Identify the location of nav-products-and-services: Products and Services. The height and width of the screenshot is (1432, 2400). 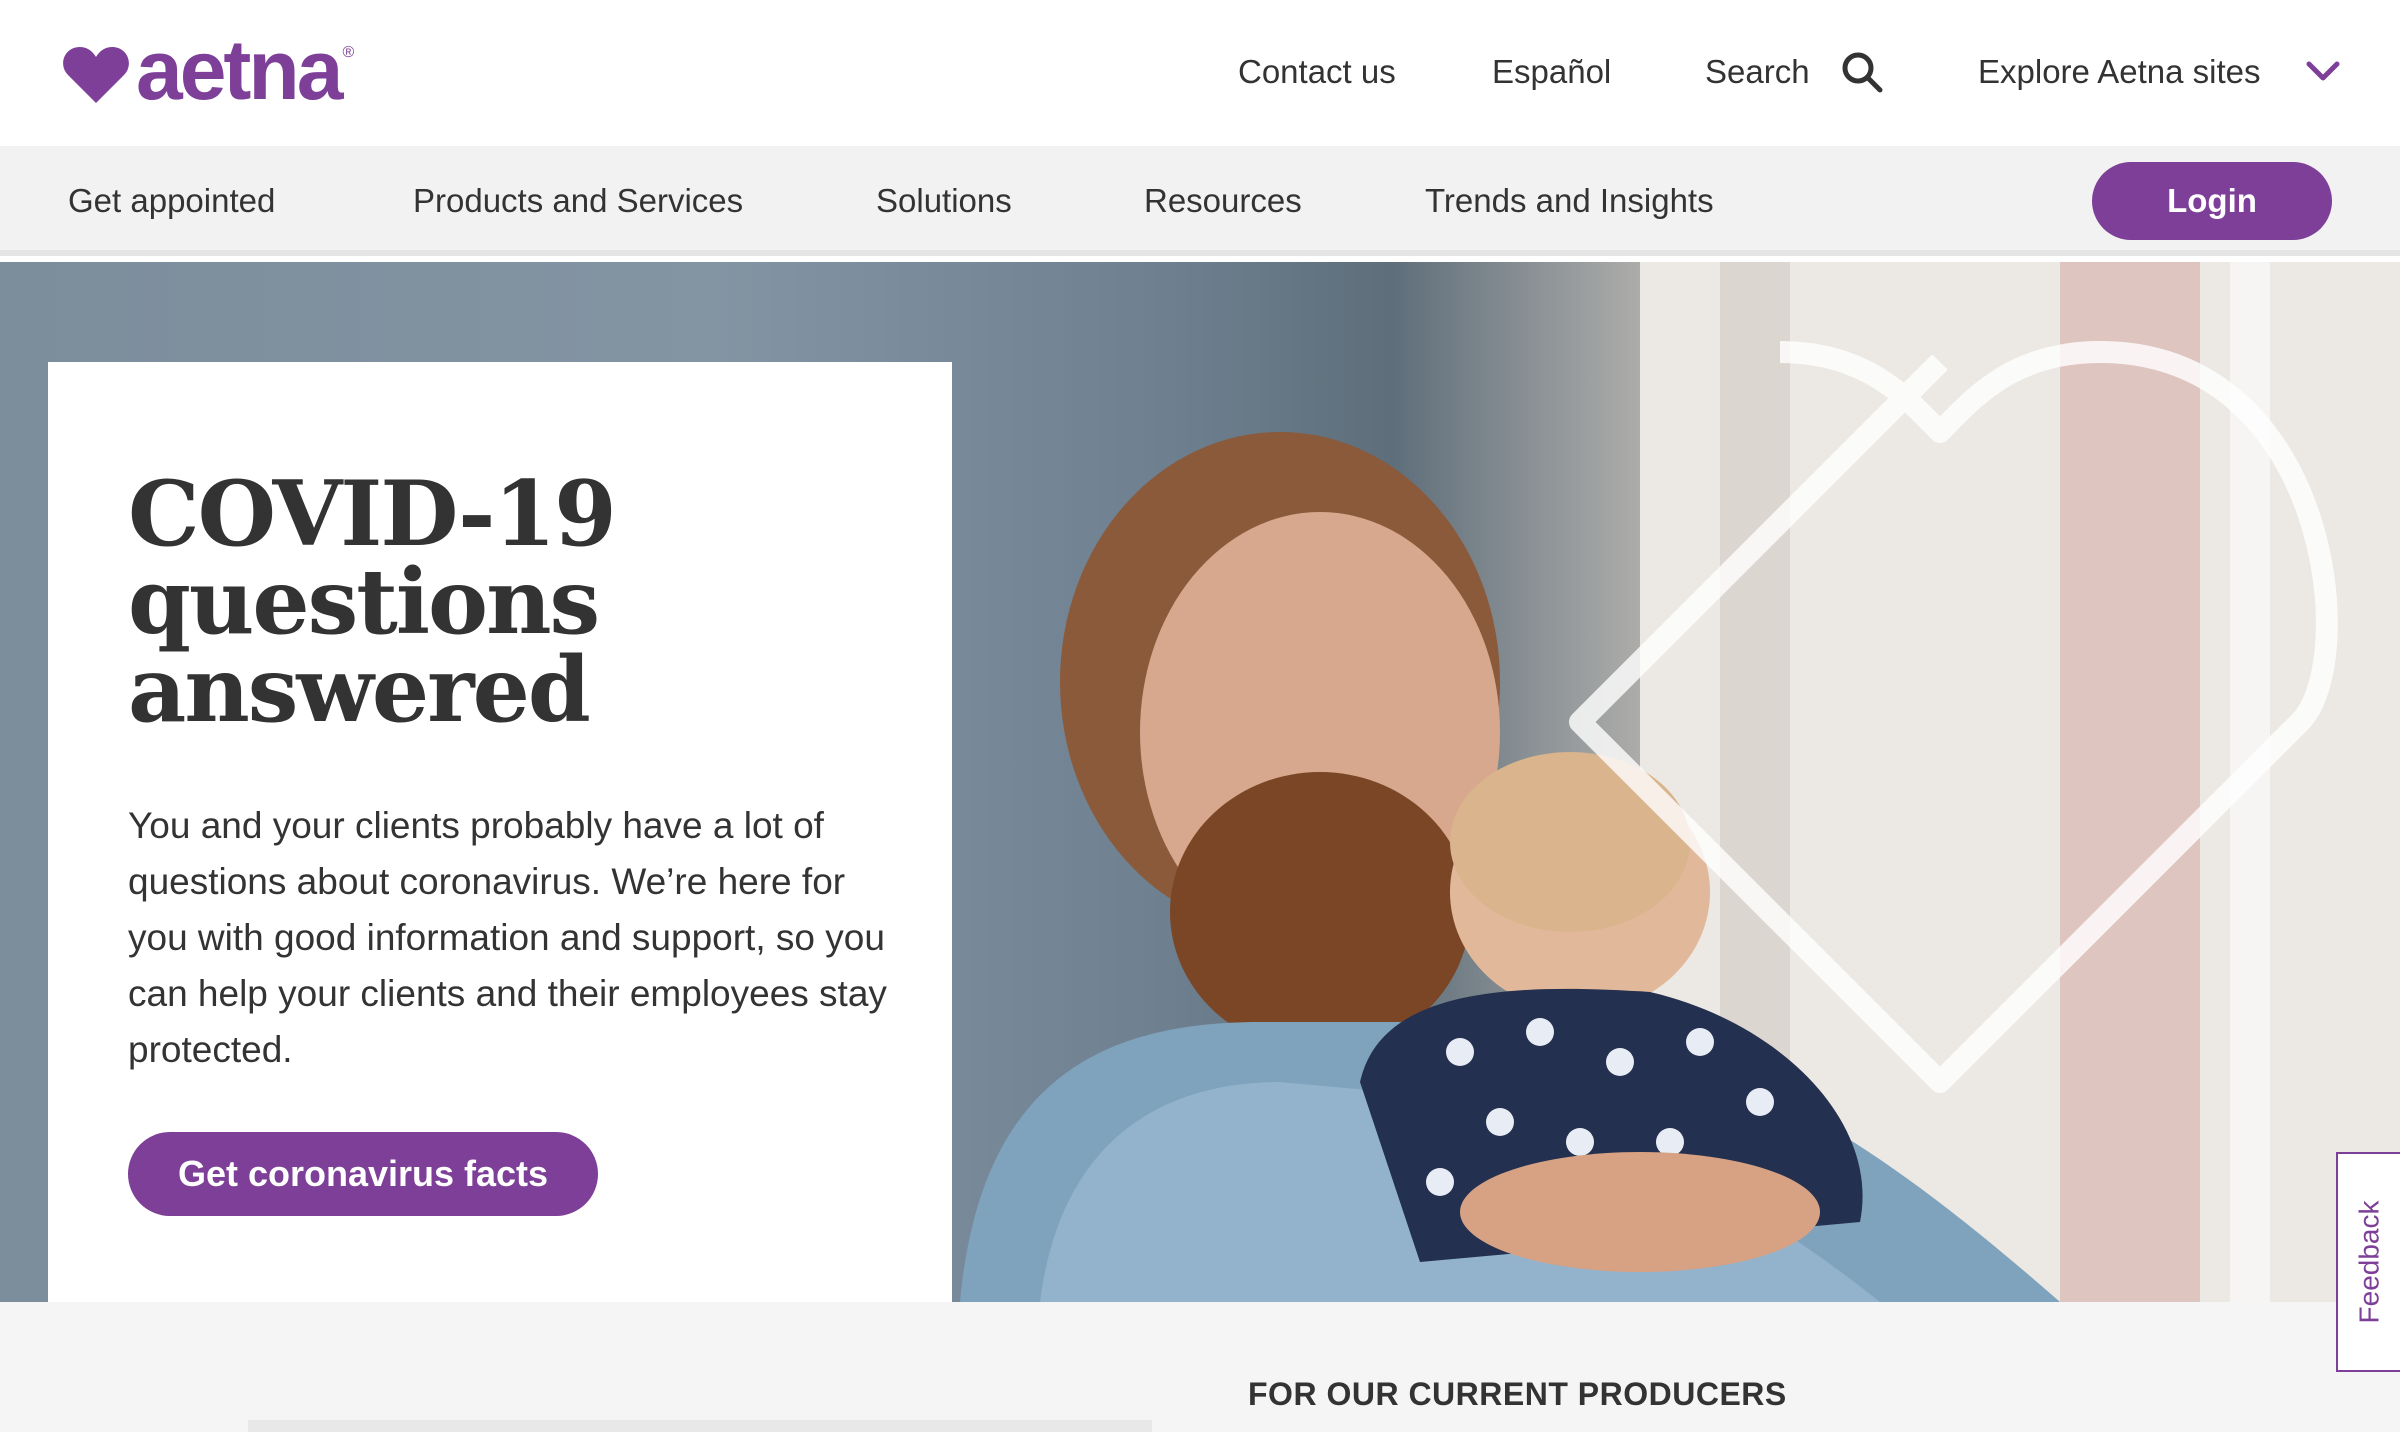
(578, 201).